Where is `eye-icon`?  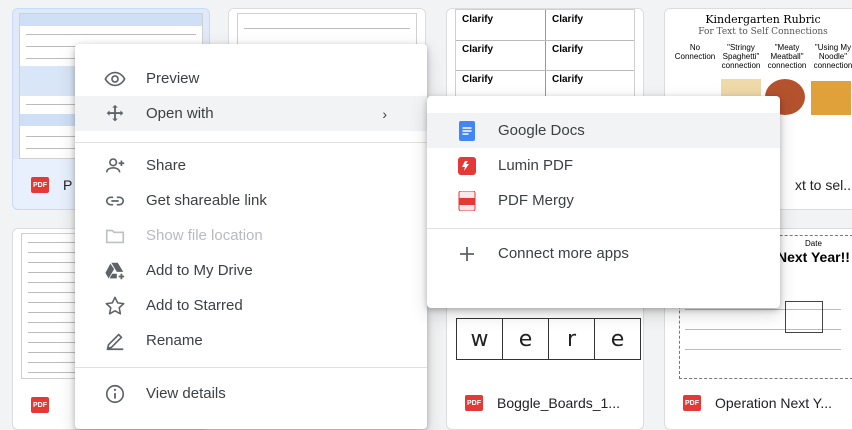
eye-icon is located at coordinates (115, 79).